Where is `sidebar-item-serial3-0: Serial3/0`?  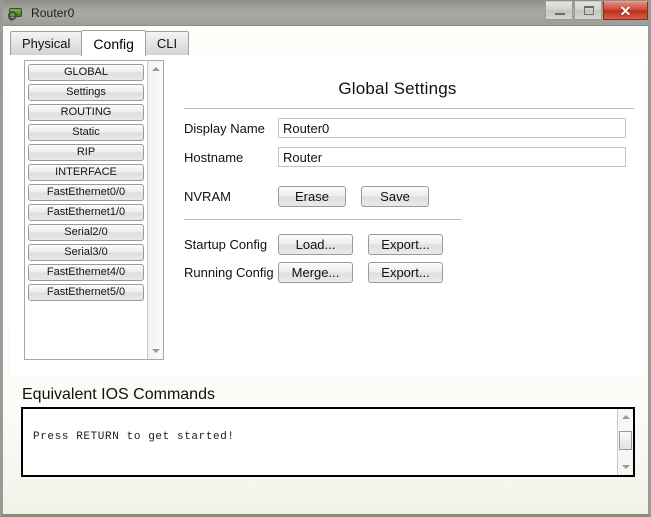 sidebar-item-serial3-0: Serial3/0 is located at coordinates (86, 252).